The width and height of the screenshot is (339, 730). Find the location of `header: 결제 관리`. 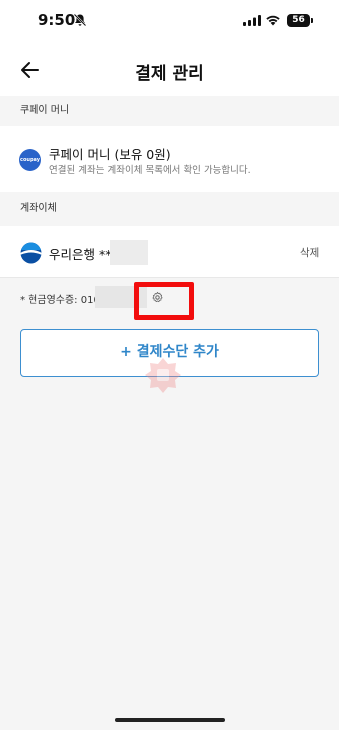

header: 결제 관리 is located at coordinates (169, 70).